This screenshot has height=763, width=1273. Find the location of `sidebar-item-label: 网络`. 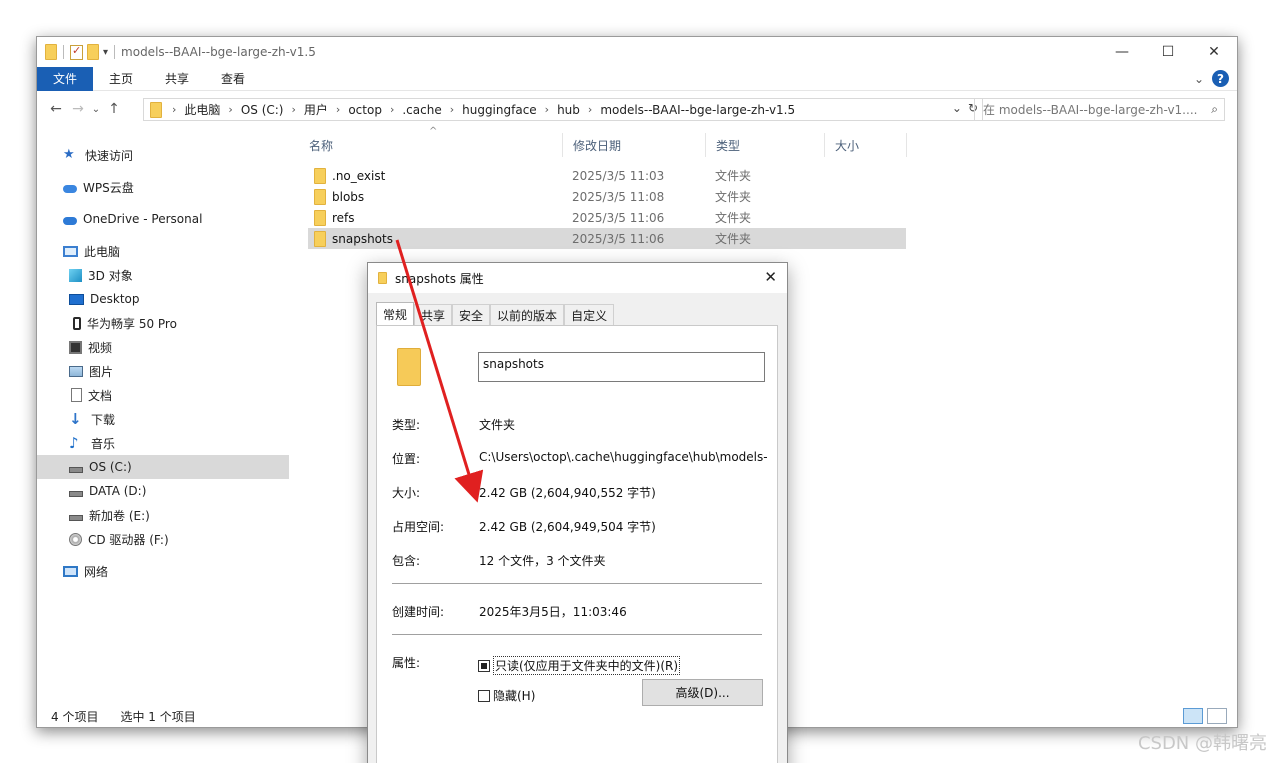

sidebar-item-label: 网络 is located at coordinates (96, 571).